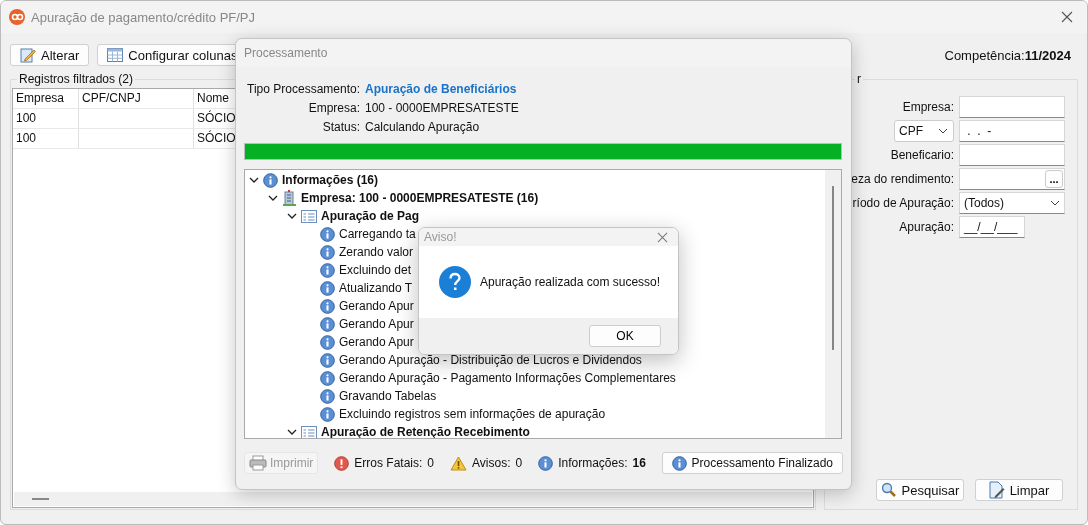  What do you see at coordinates (984, 55) in the screenshot?
I see `competencia-label: Competência:` at bounding box center [984, 55].